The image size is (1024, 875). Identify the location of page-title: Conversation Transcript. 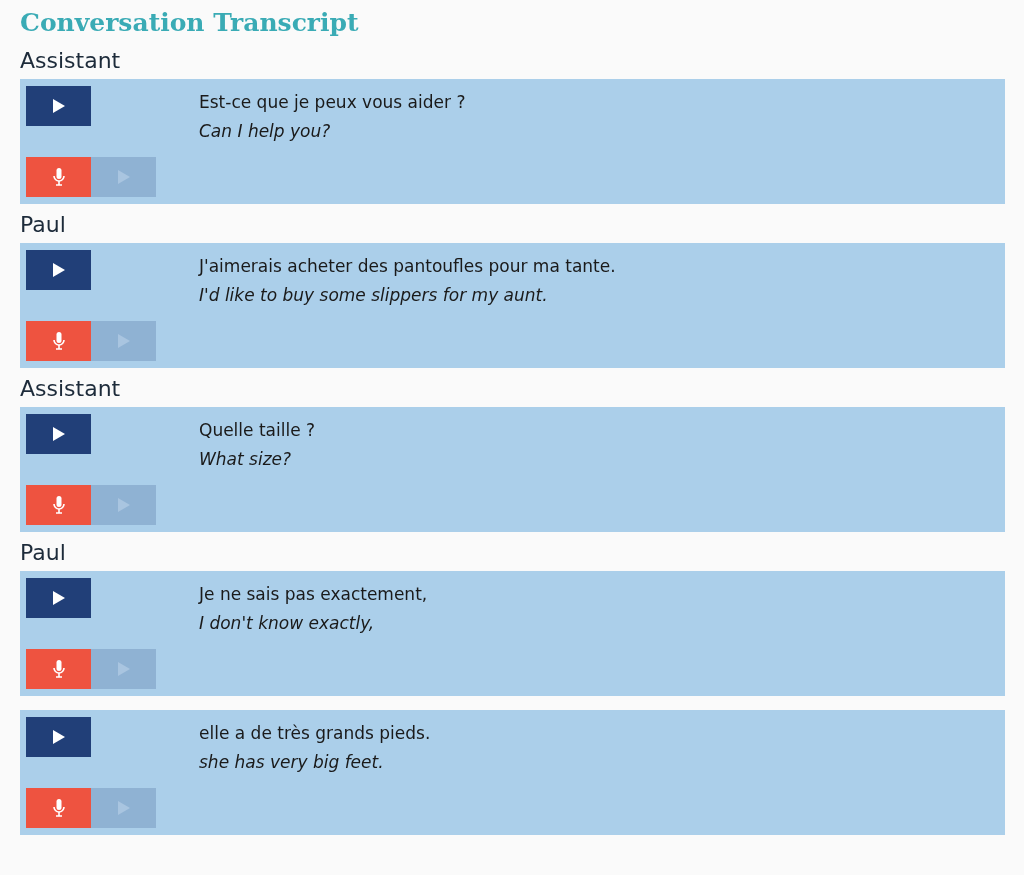
(190, 23).